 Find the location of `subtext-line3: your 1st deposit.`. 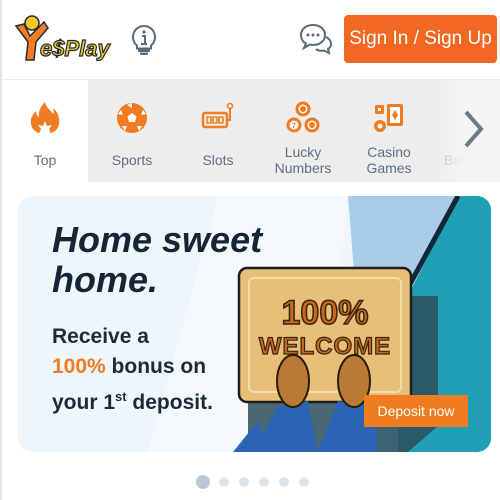

subtext-line3: your 1st deposit. is located at coordinates (132, 400).